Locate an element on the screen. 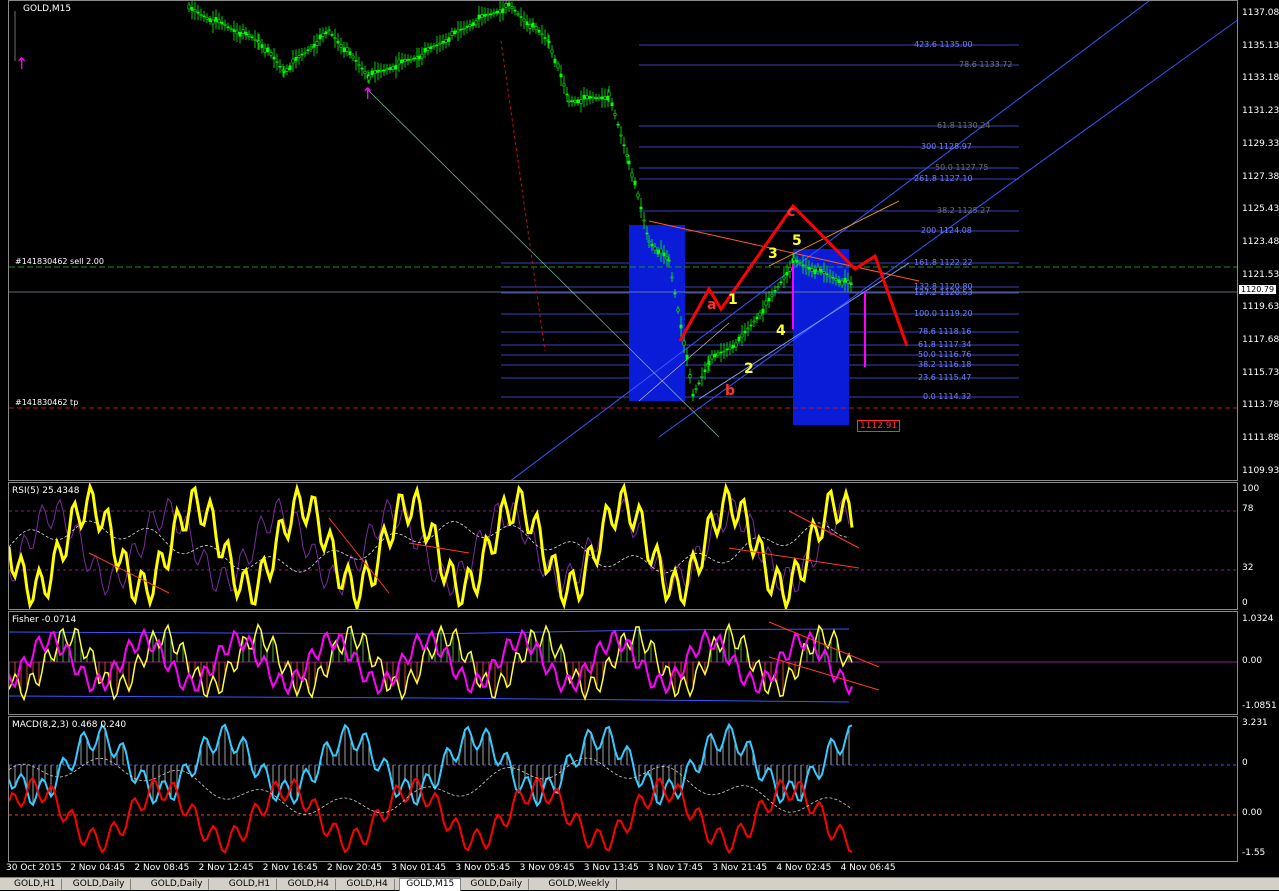 This screenshot has height=891, width=1279. time-axis-label: 3 Nov 09:45 is located at coordinates (547, 868).